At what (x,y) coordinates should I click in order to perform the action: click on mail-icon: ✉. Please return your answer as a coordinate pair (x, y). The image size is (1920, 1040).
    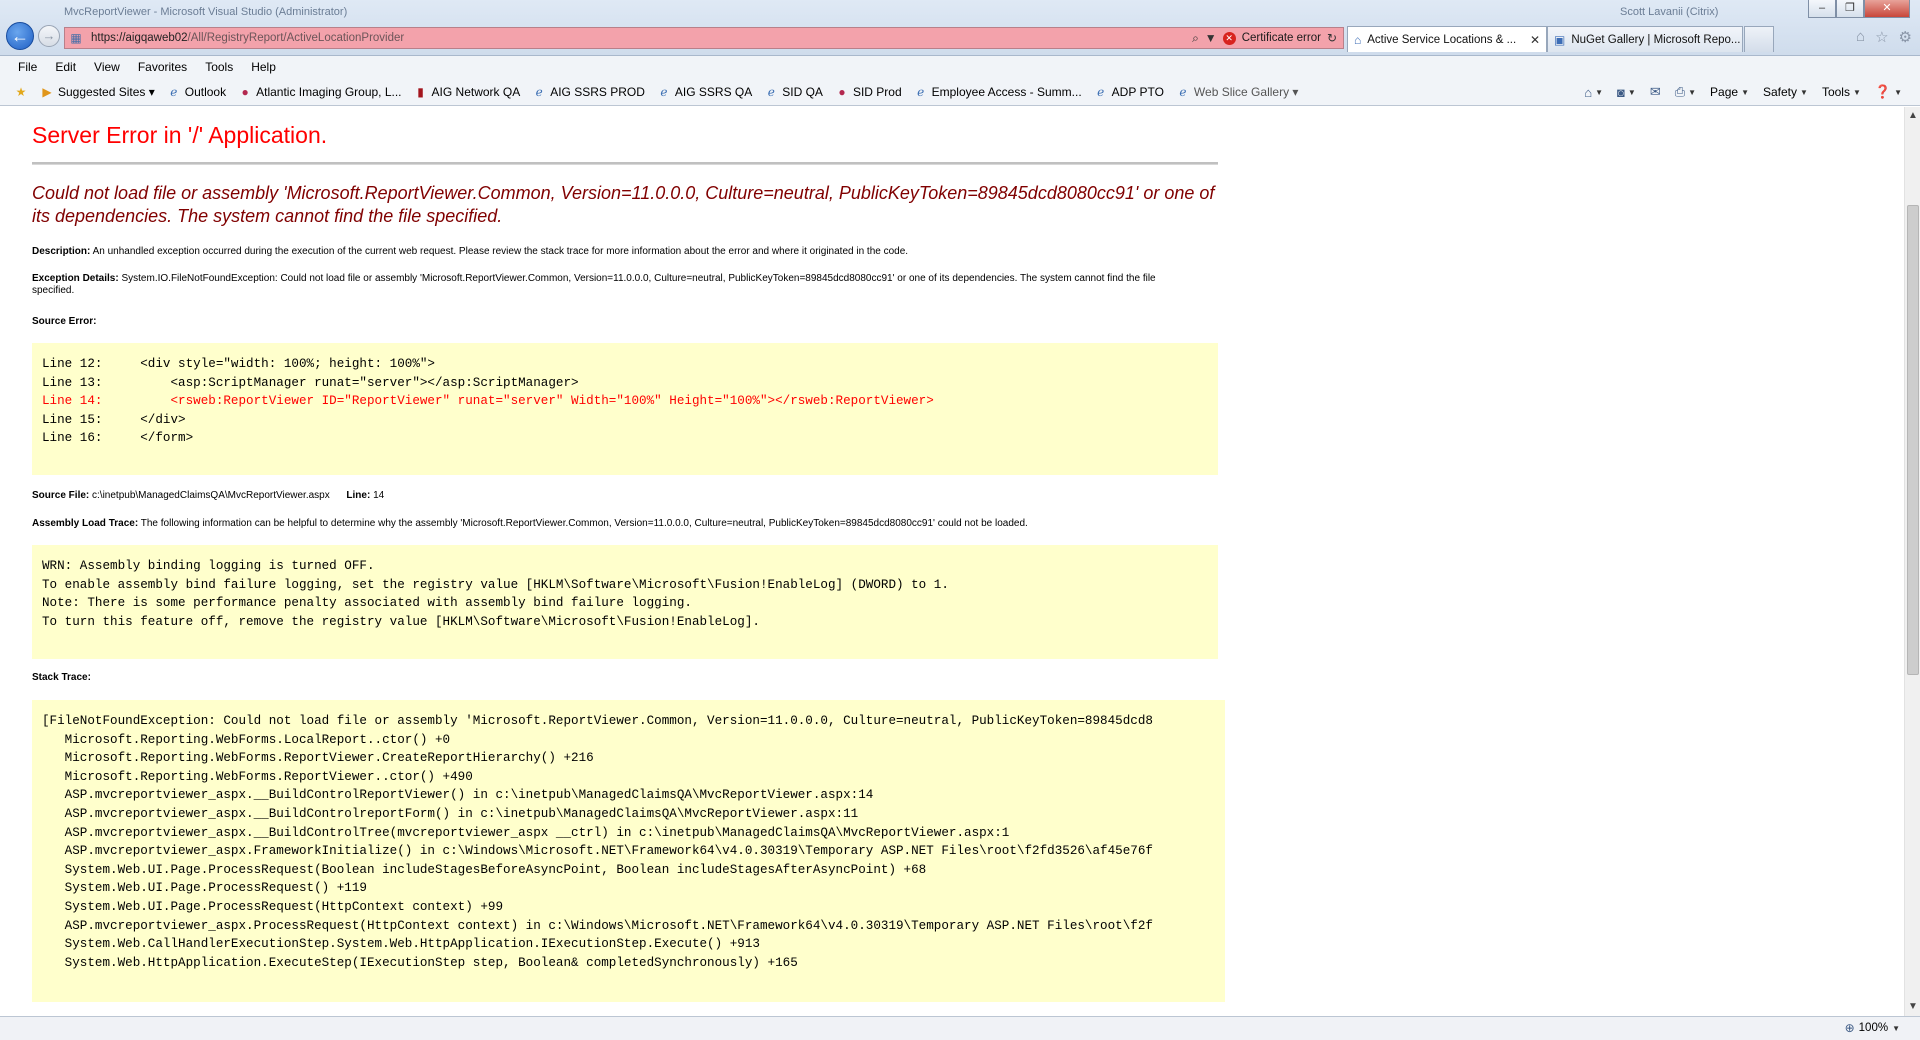
    Looking at the image, I should click on (1655, 91).